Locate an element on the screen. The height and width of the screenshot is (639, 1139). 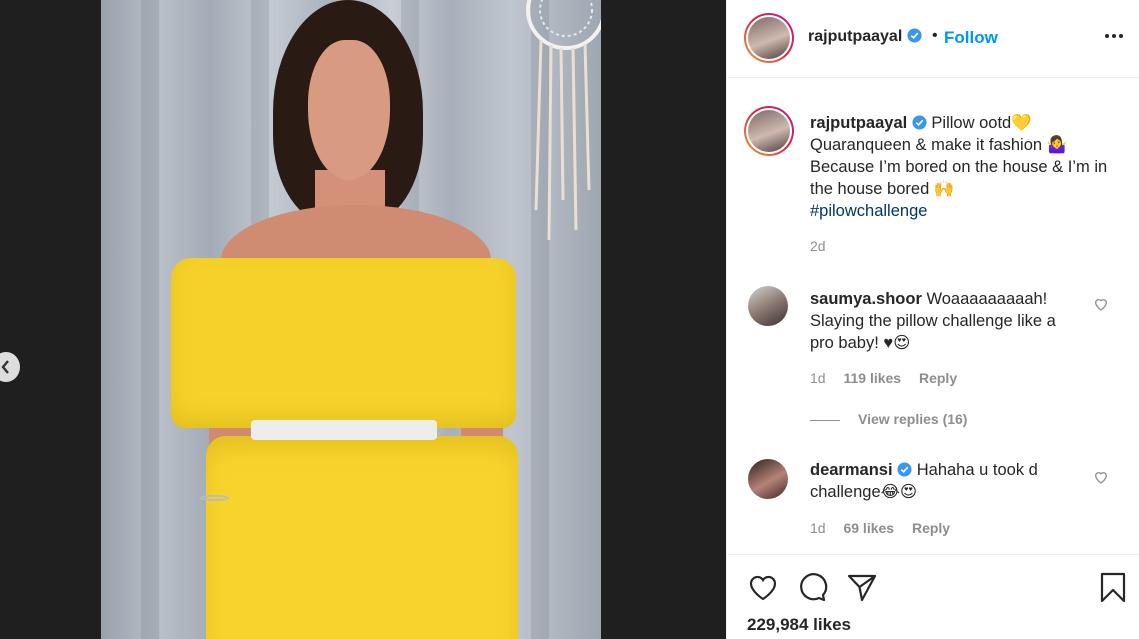
bookmark-icon is located at coordinates (1113, 587).